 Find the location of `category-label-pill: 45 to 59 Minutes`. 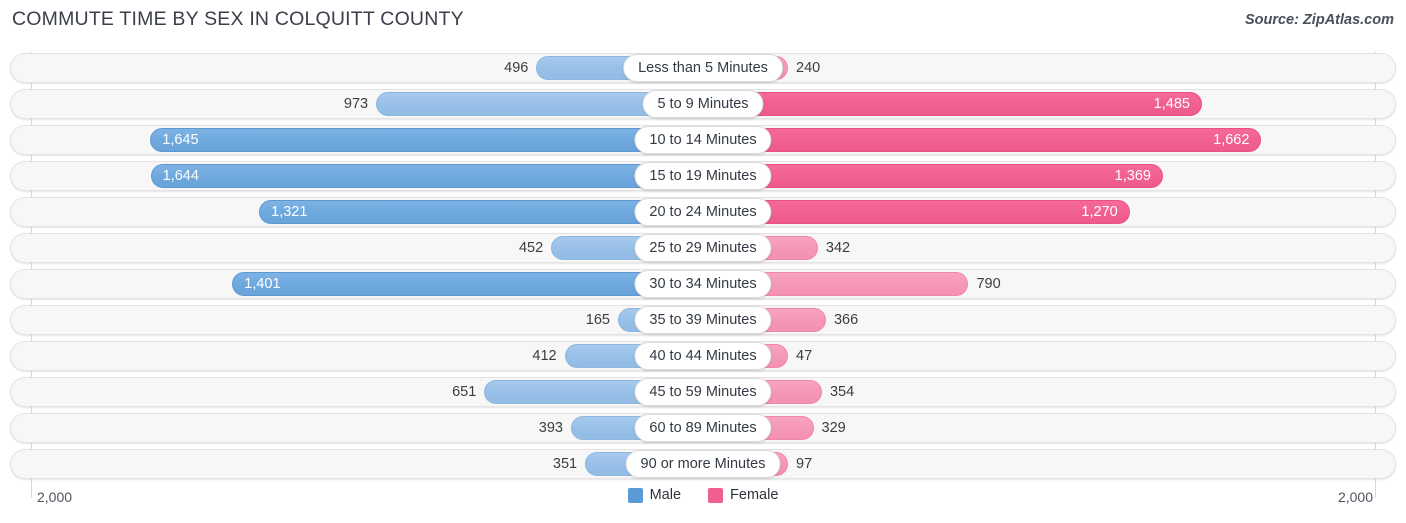

category-label-pill: 45 to 59 Minutes is located at coordinates (703, 392).